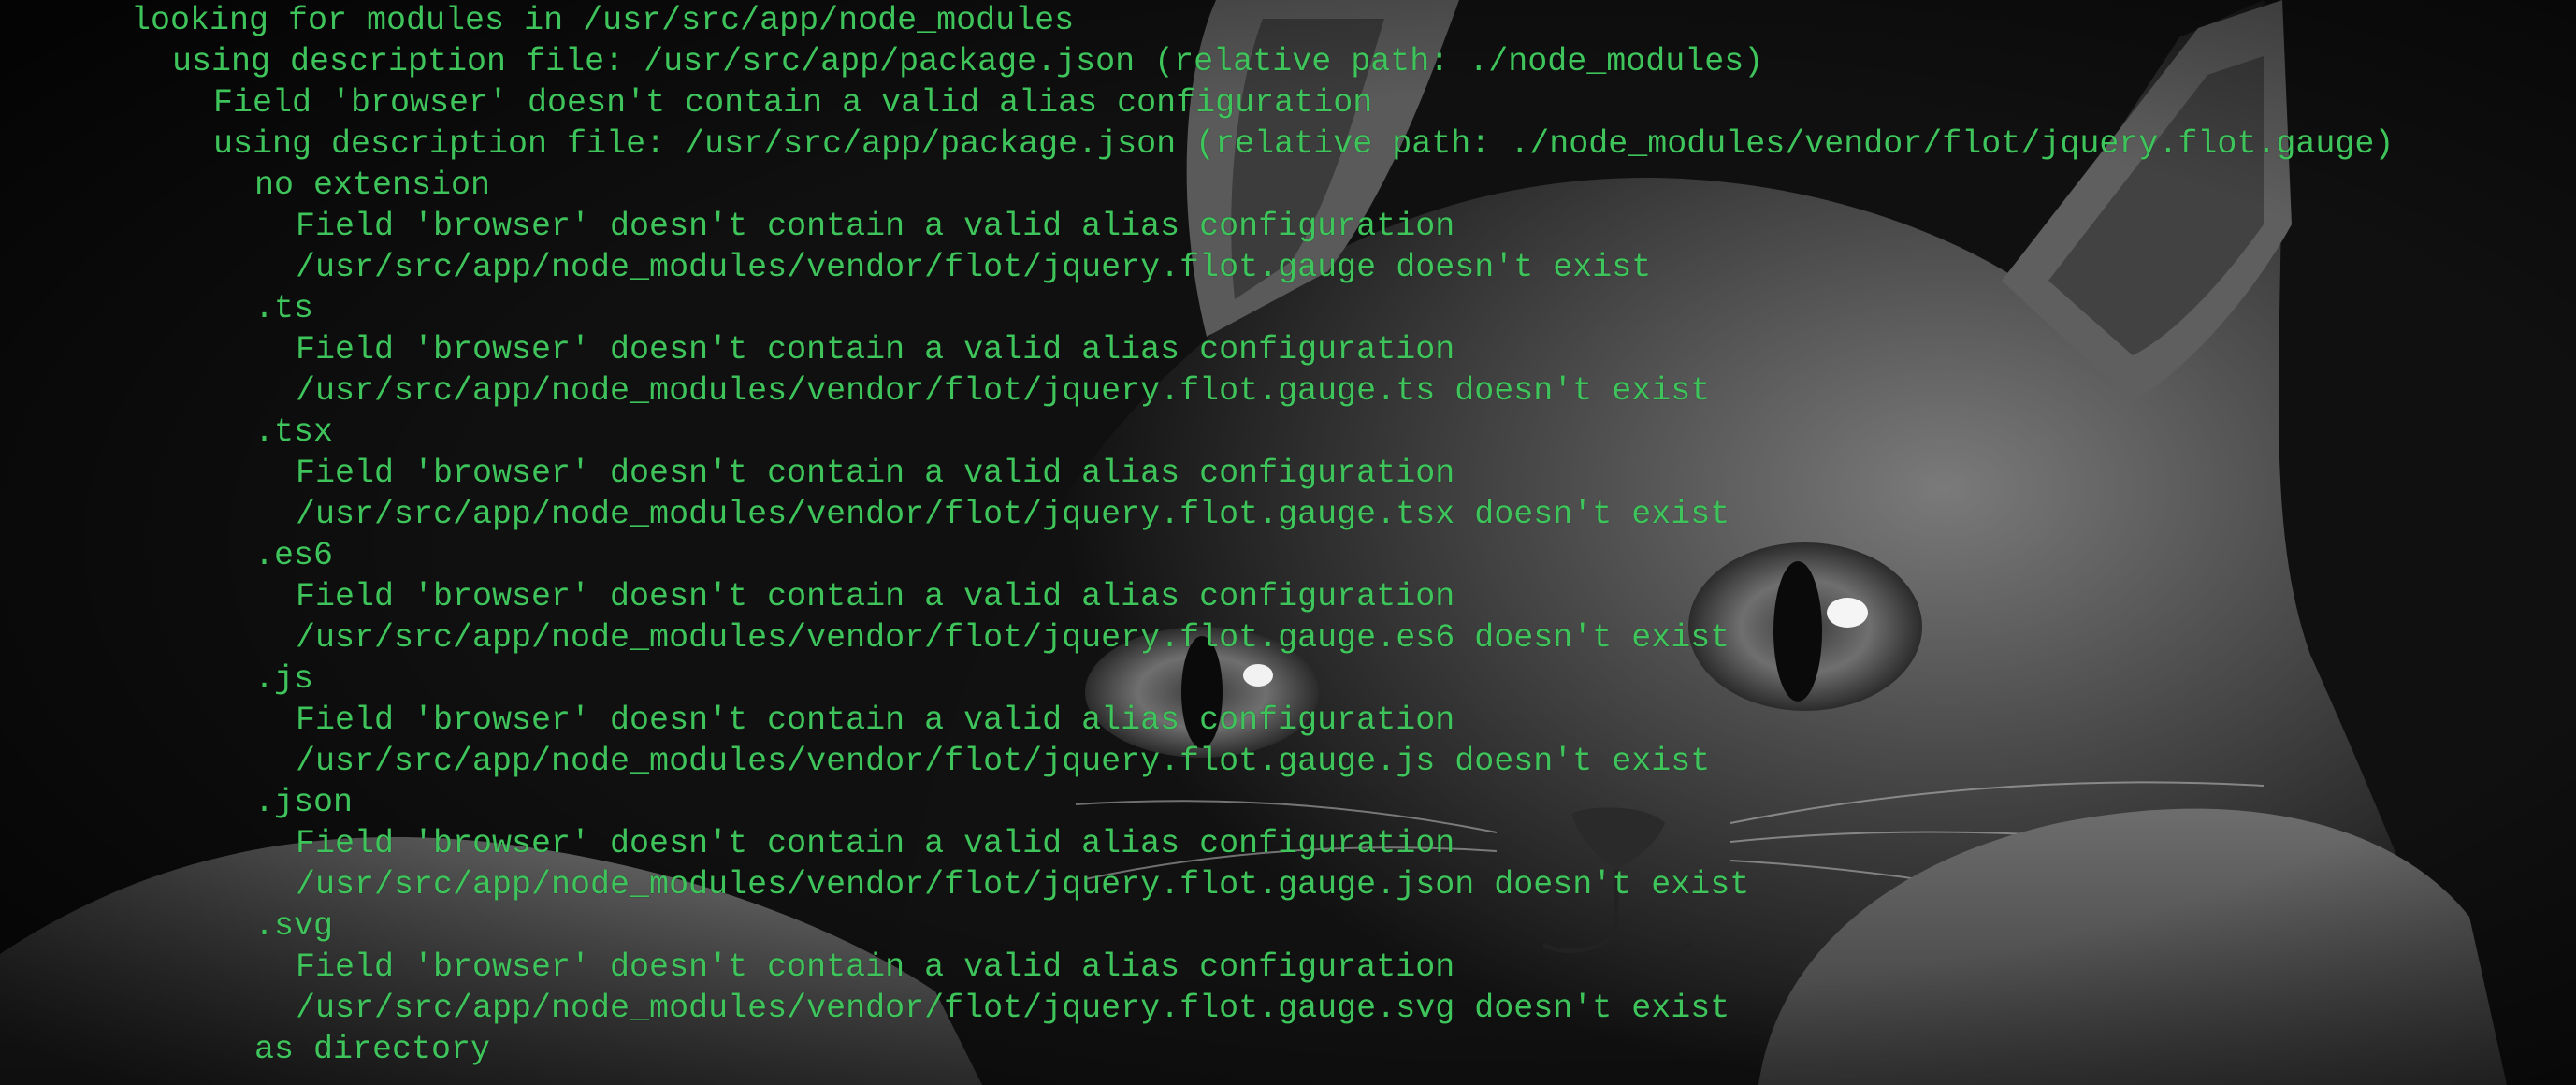 This screenshot has height=1085, width=2576. What do you see at coordinates (284, 308) in the screenshot?
I see `terminal-line-text: .ts` at bounding box center [284, 308].